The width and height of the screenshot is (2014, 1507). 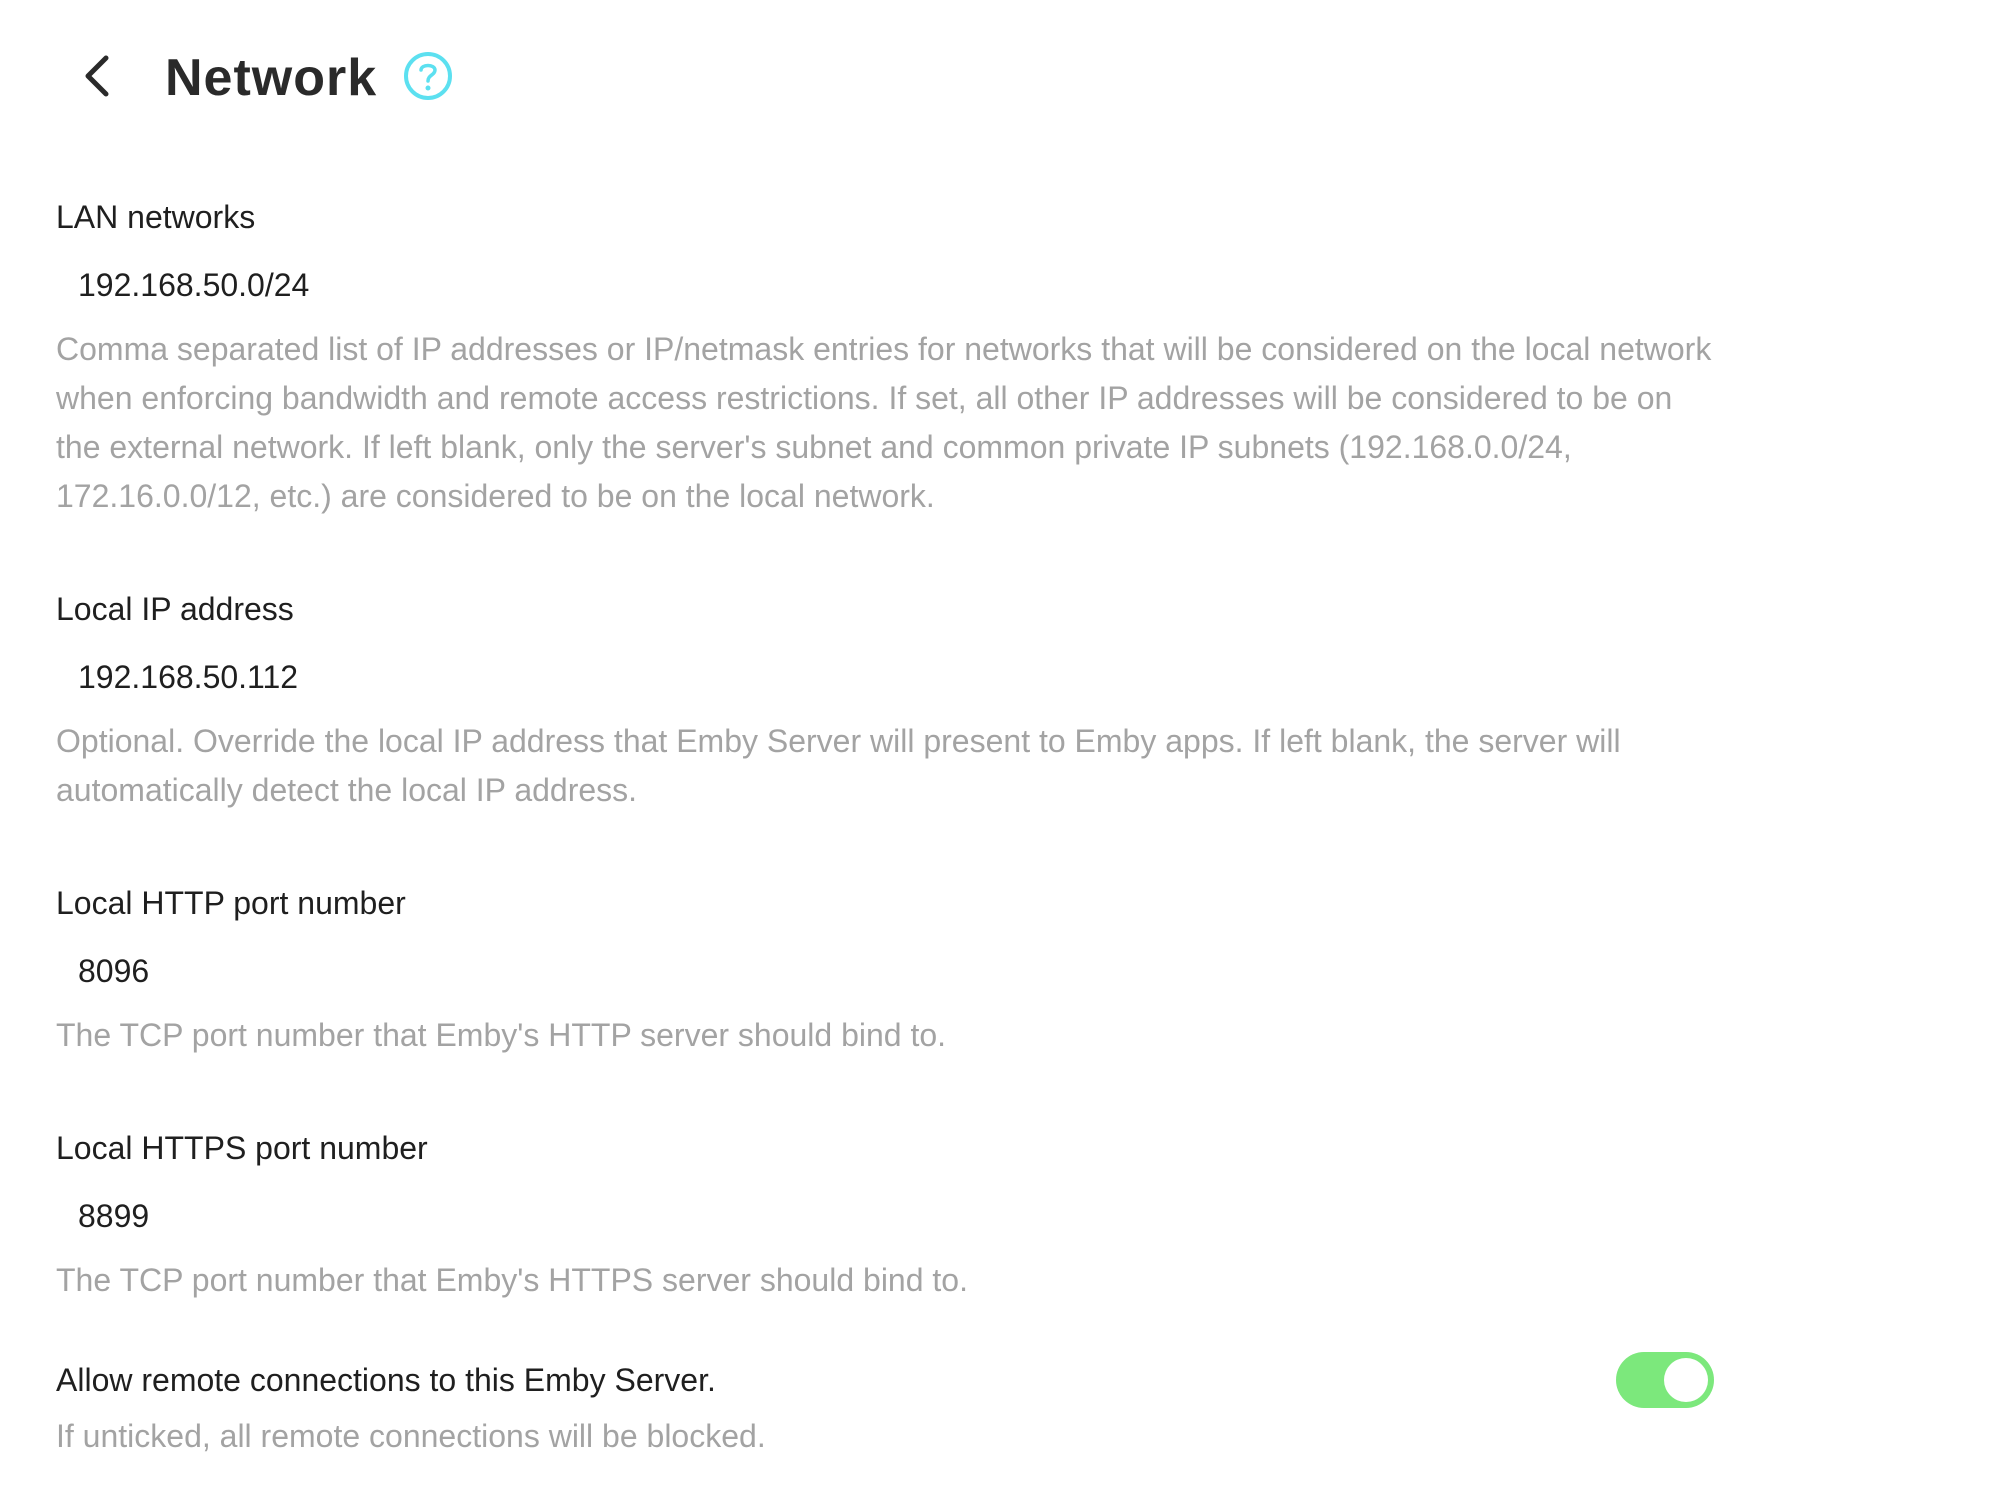 I want to click on lan-networks-label: LAN networks, so click(x=156, y=217).